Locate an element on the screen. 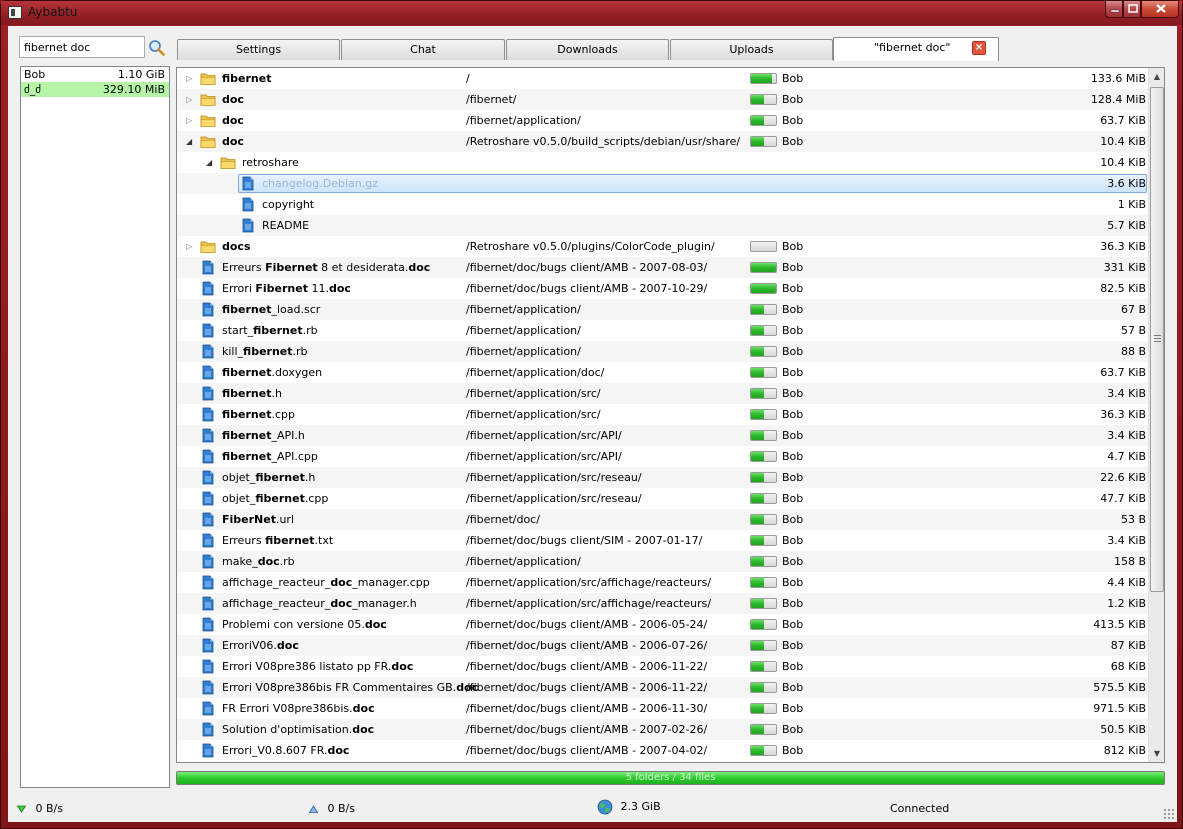 Image resolution: width=1183 pixels, height=829 pixels. peer-list: Bob 1.10 GiB ძ_ძ 329.10 MiB is located at coordinates (95, 427).